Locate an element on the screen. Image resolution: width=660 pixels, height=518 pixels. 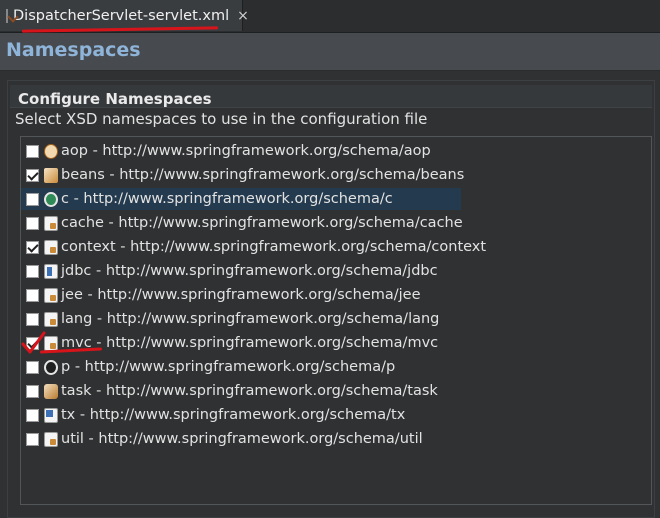
jdbc-icon is located at coordinates (51, 271).